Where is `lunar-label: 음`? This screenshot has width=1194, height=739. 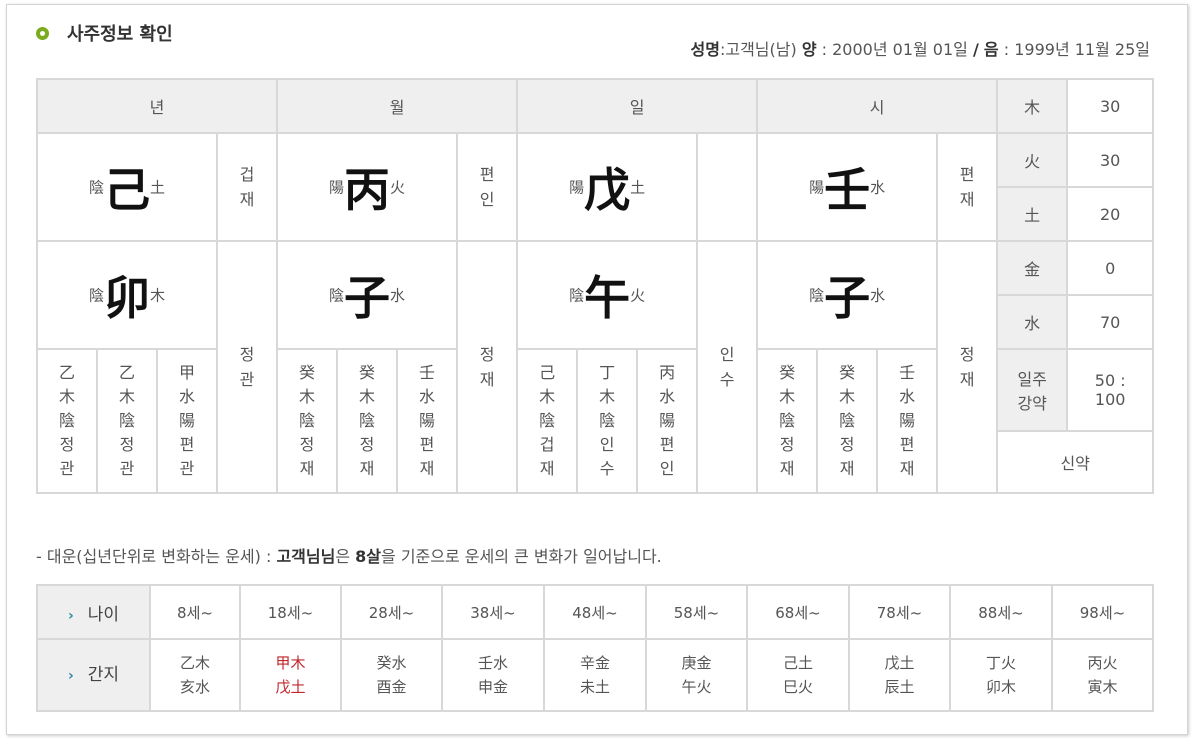 lunar-label: 음 is located at coordinates (991, 49).